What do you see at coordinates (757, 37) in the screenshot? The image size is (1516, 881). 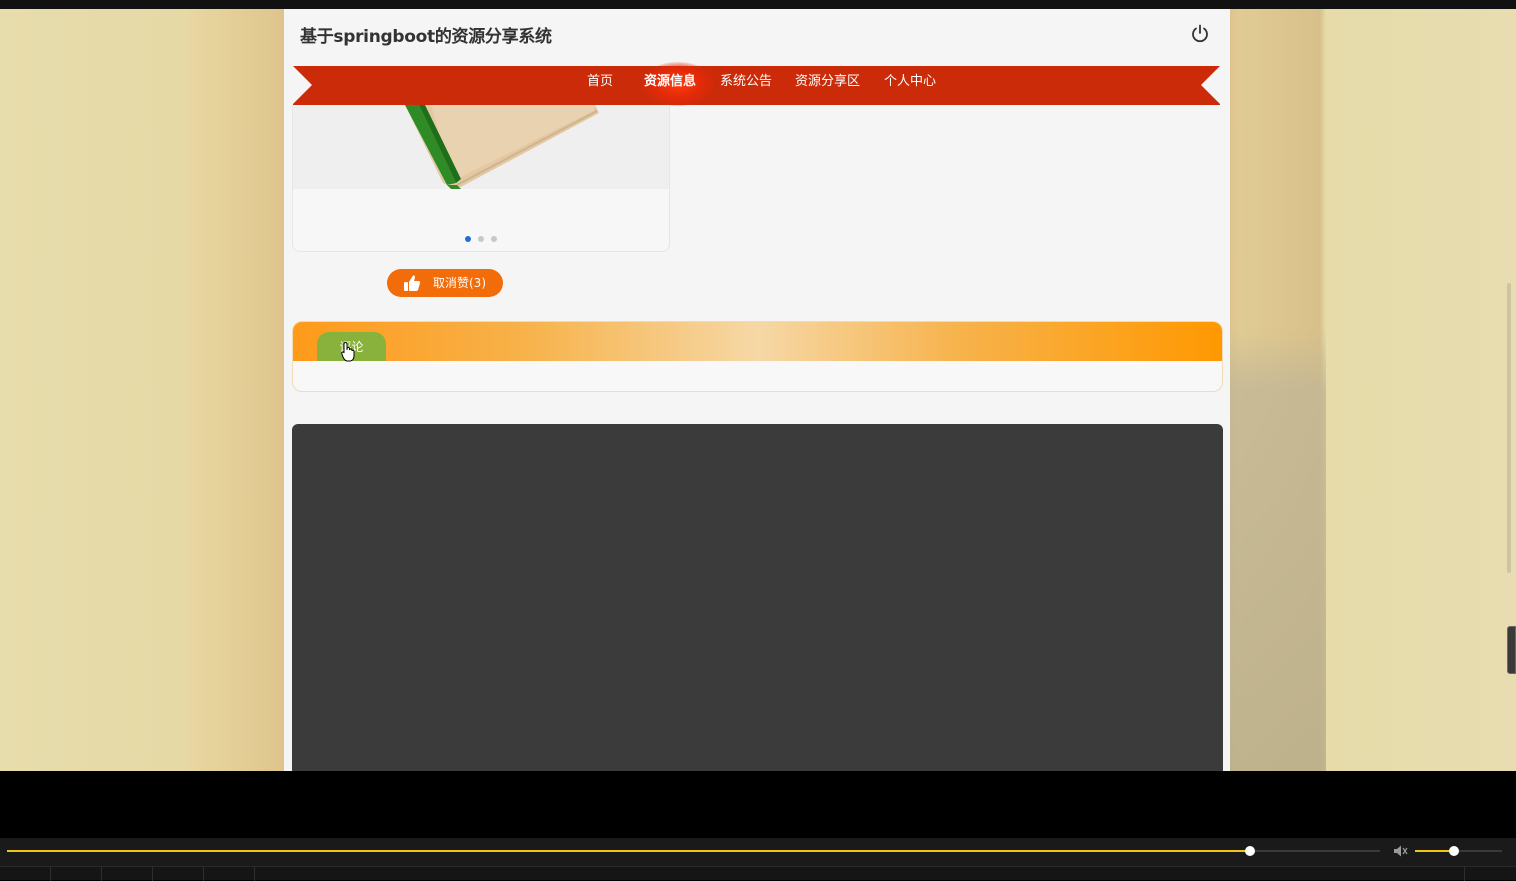 I see `site-header: 基于springboot的资源分享系统` at bounding box center [757, 37].